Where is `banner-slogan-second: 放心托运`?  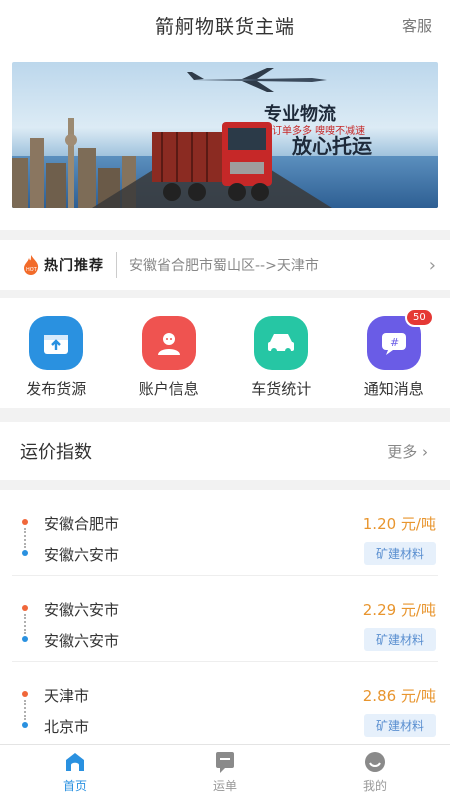
banner-slogan-second: 放心托运 is located at coordinates (332, 146).